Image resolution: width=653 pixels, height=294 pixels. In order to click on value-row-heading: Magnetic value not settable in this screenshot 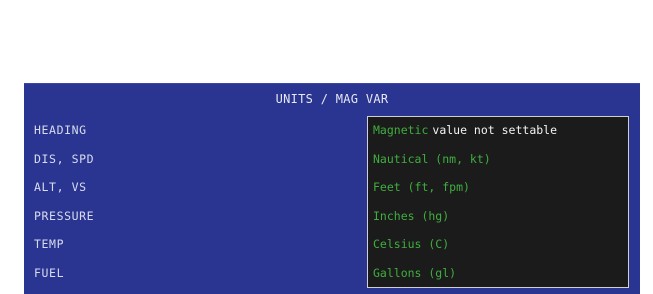, I will do `click(465, 130)`.